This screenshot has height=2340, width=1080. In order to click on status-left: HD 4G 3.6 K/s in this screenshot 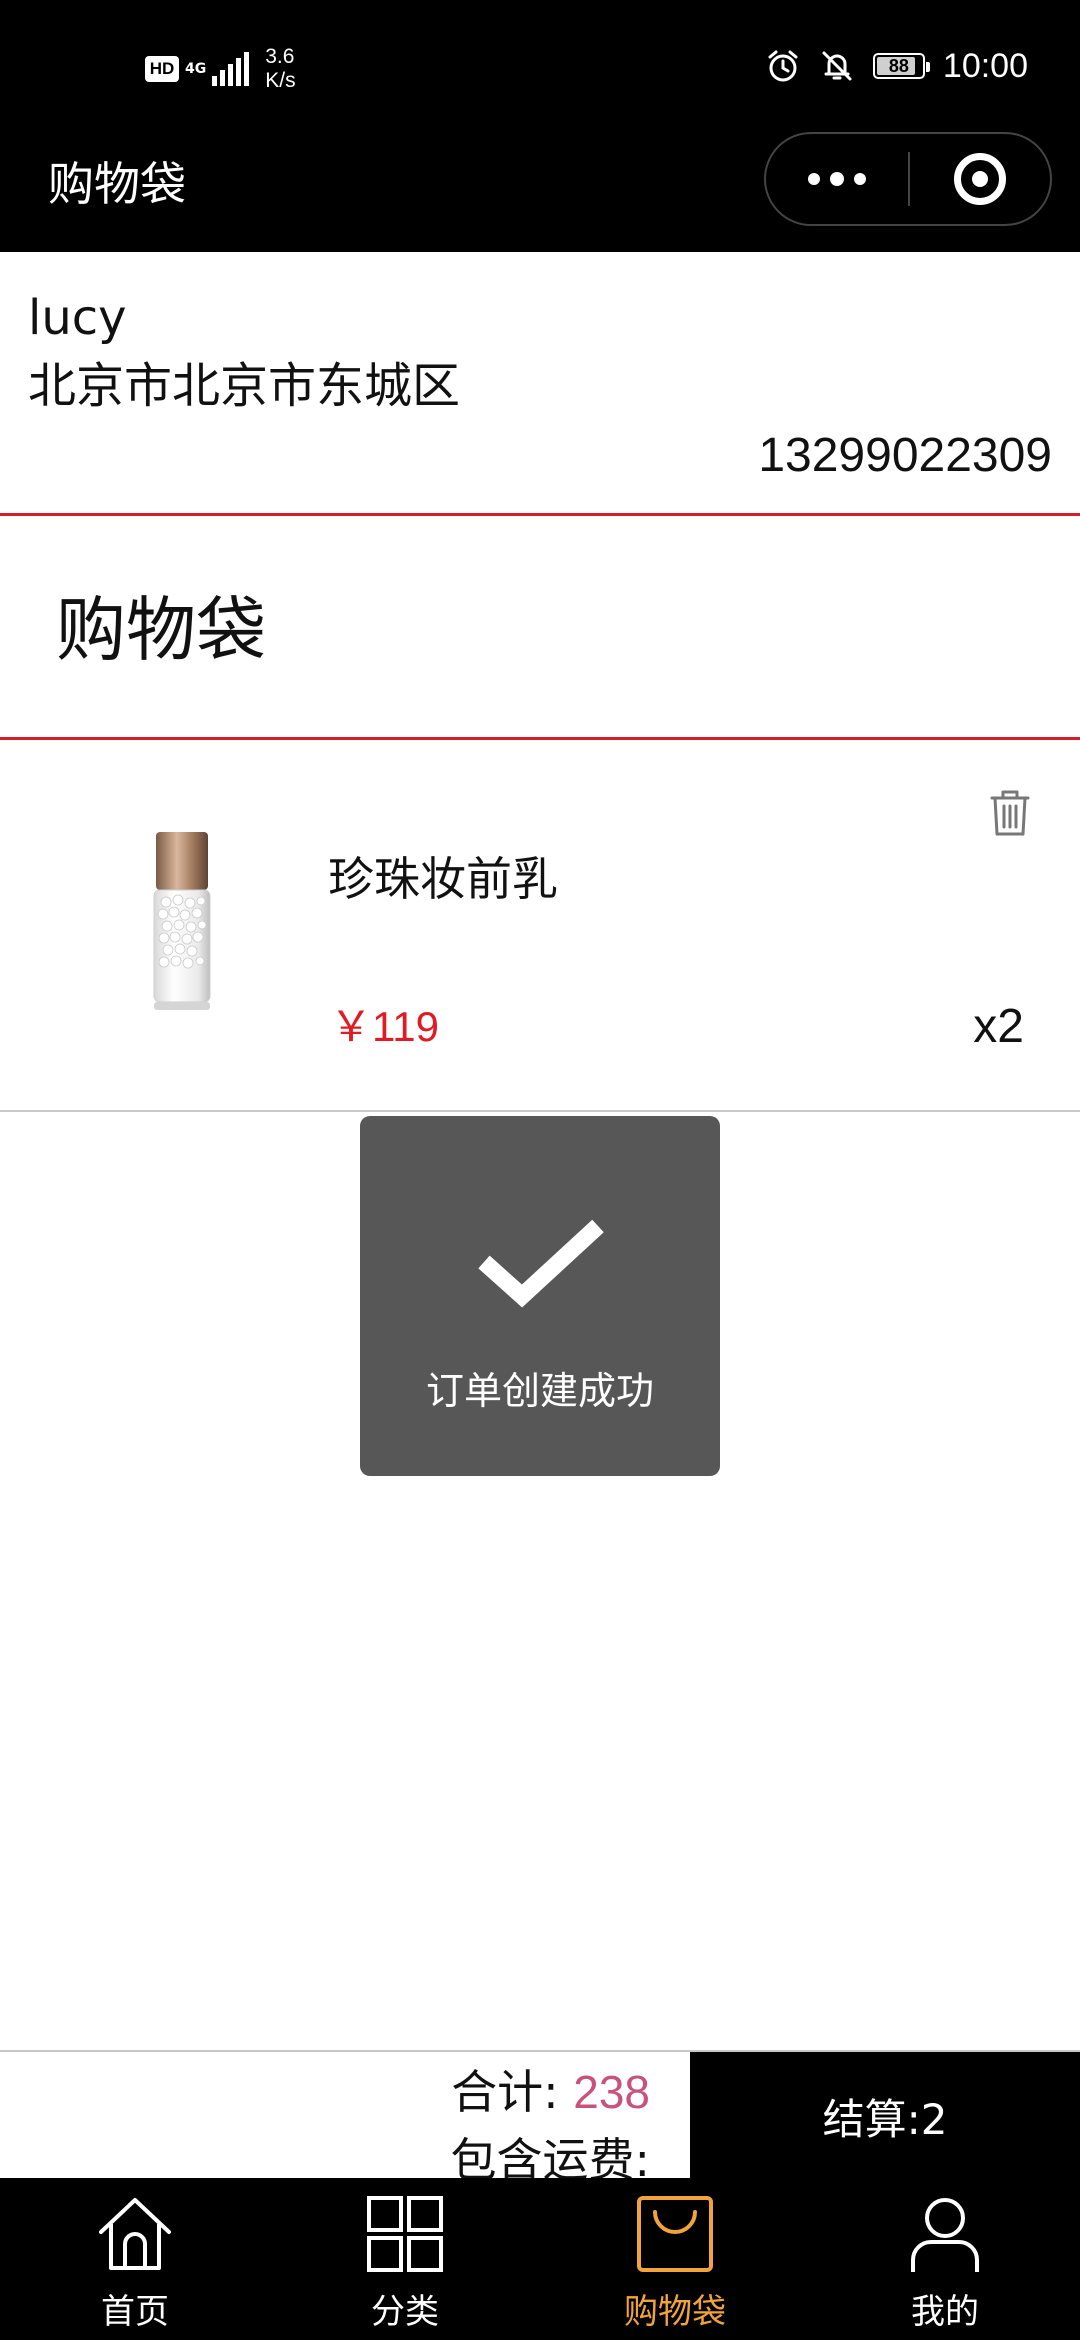, I will do `click(220, 69)`.